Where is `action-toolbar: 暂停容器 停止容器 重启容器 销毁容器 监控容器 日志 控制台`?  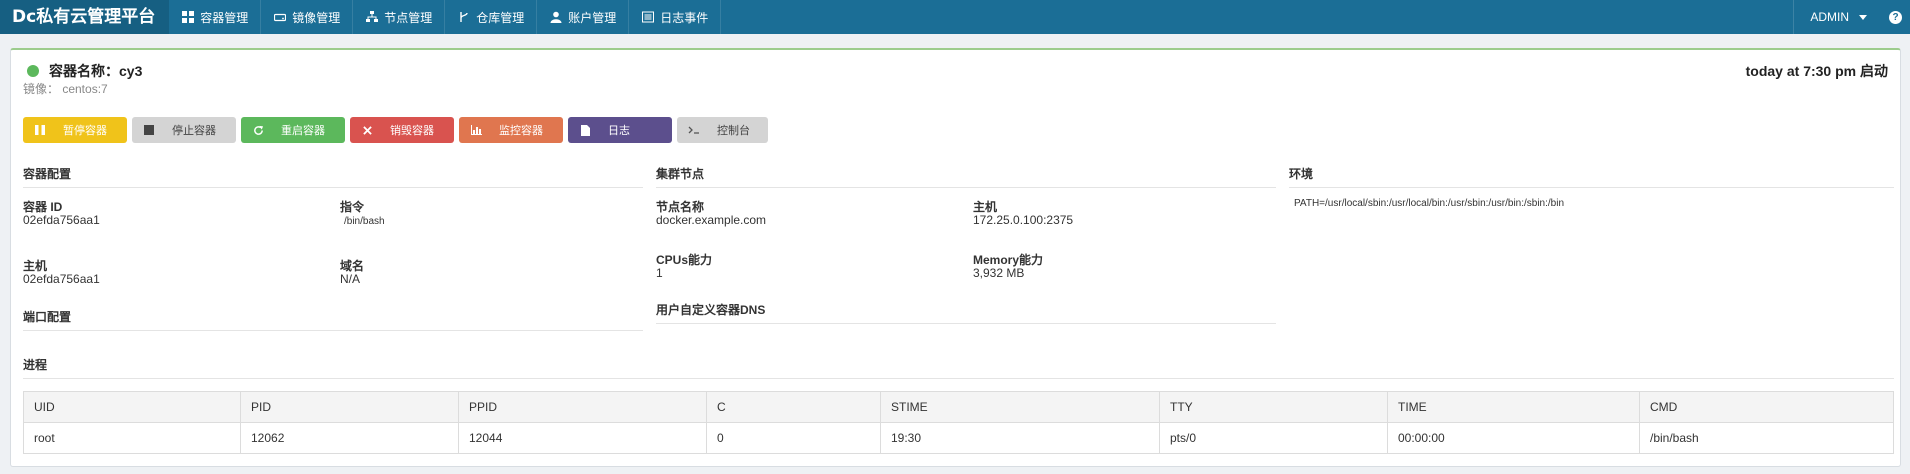 action-toolbar: 暂停容器 停止容器 重启容器 销毁容器 监控容器 日志 控制台 is located at coordinates (398, 130).